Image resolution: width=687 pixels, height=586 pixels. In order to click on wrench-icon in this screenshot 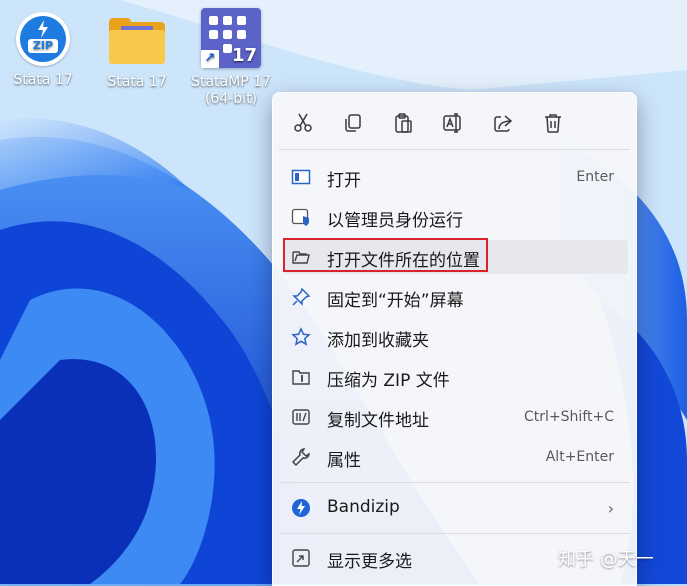, I will do `click(301, 457)`.